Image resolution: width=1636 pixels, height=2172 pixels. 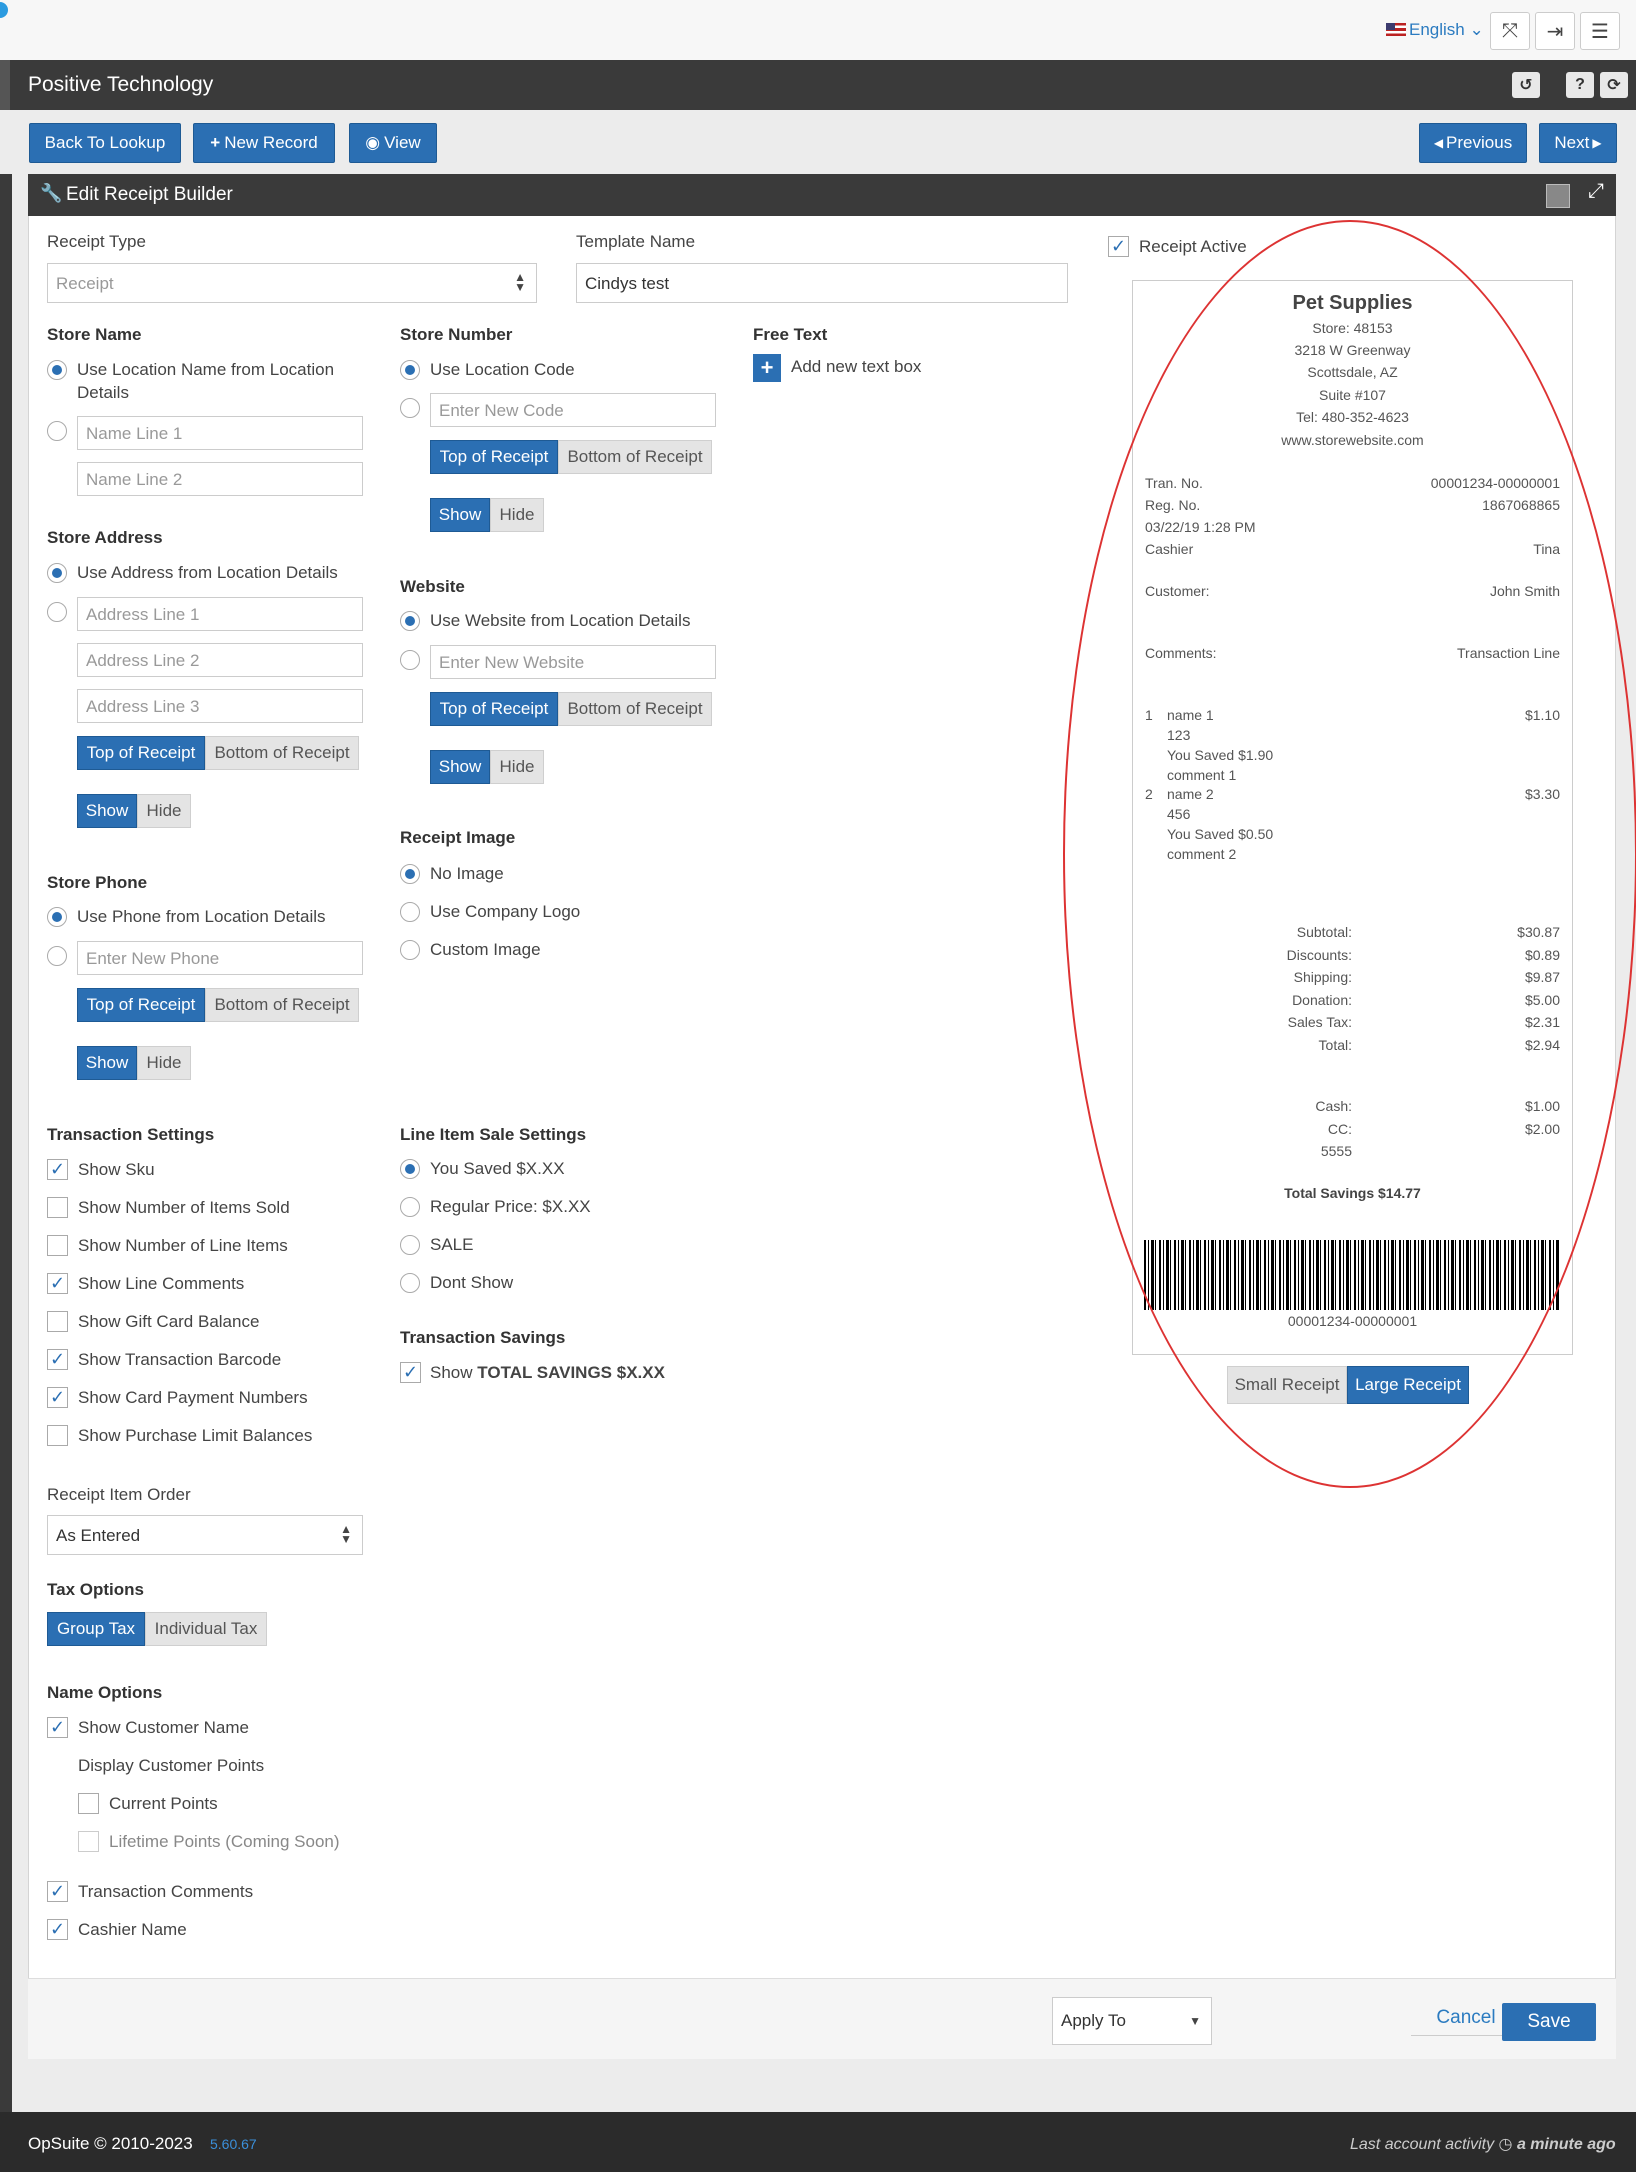 What do you see at coordinates (131, 1134) in the screenshot?
I see `transaction-settings-heading: Transaction Settings` at bounding box center [131, 1134].